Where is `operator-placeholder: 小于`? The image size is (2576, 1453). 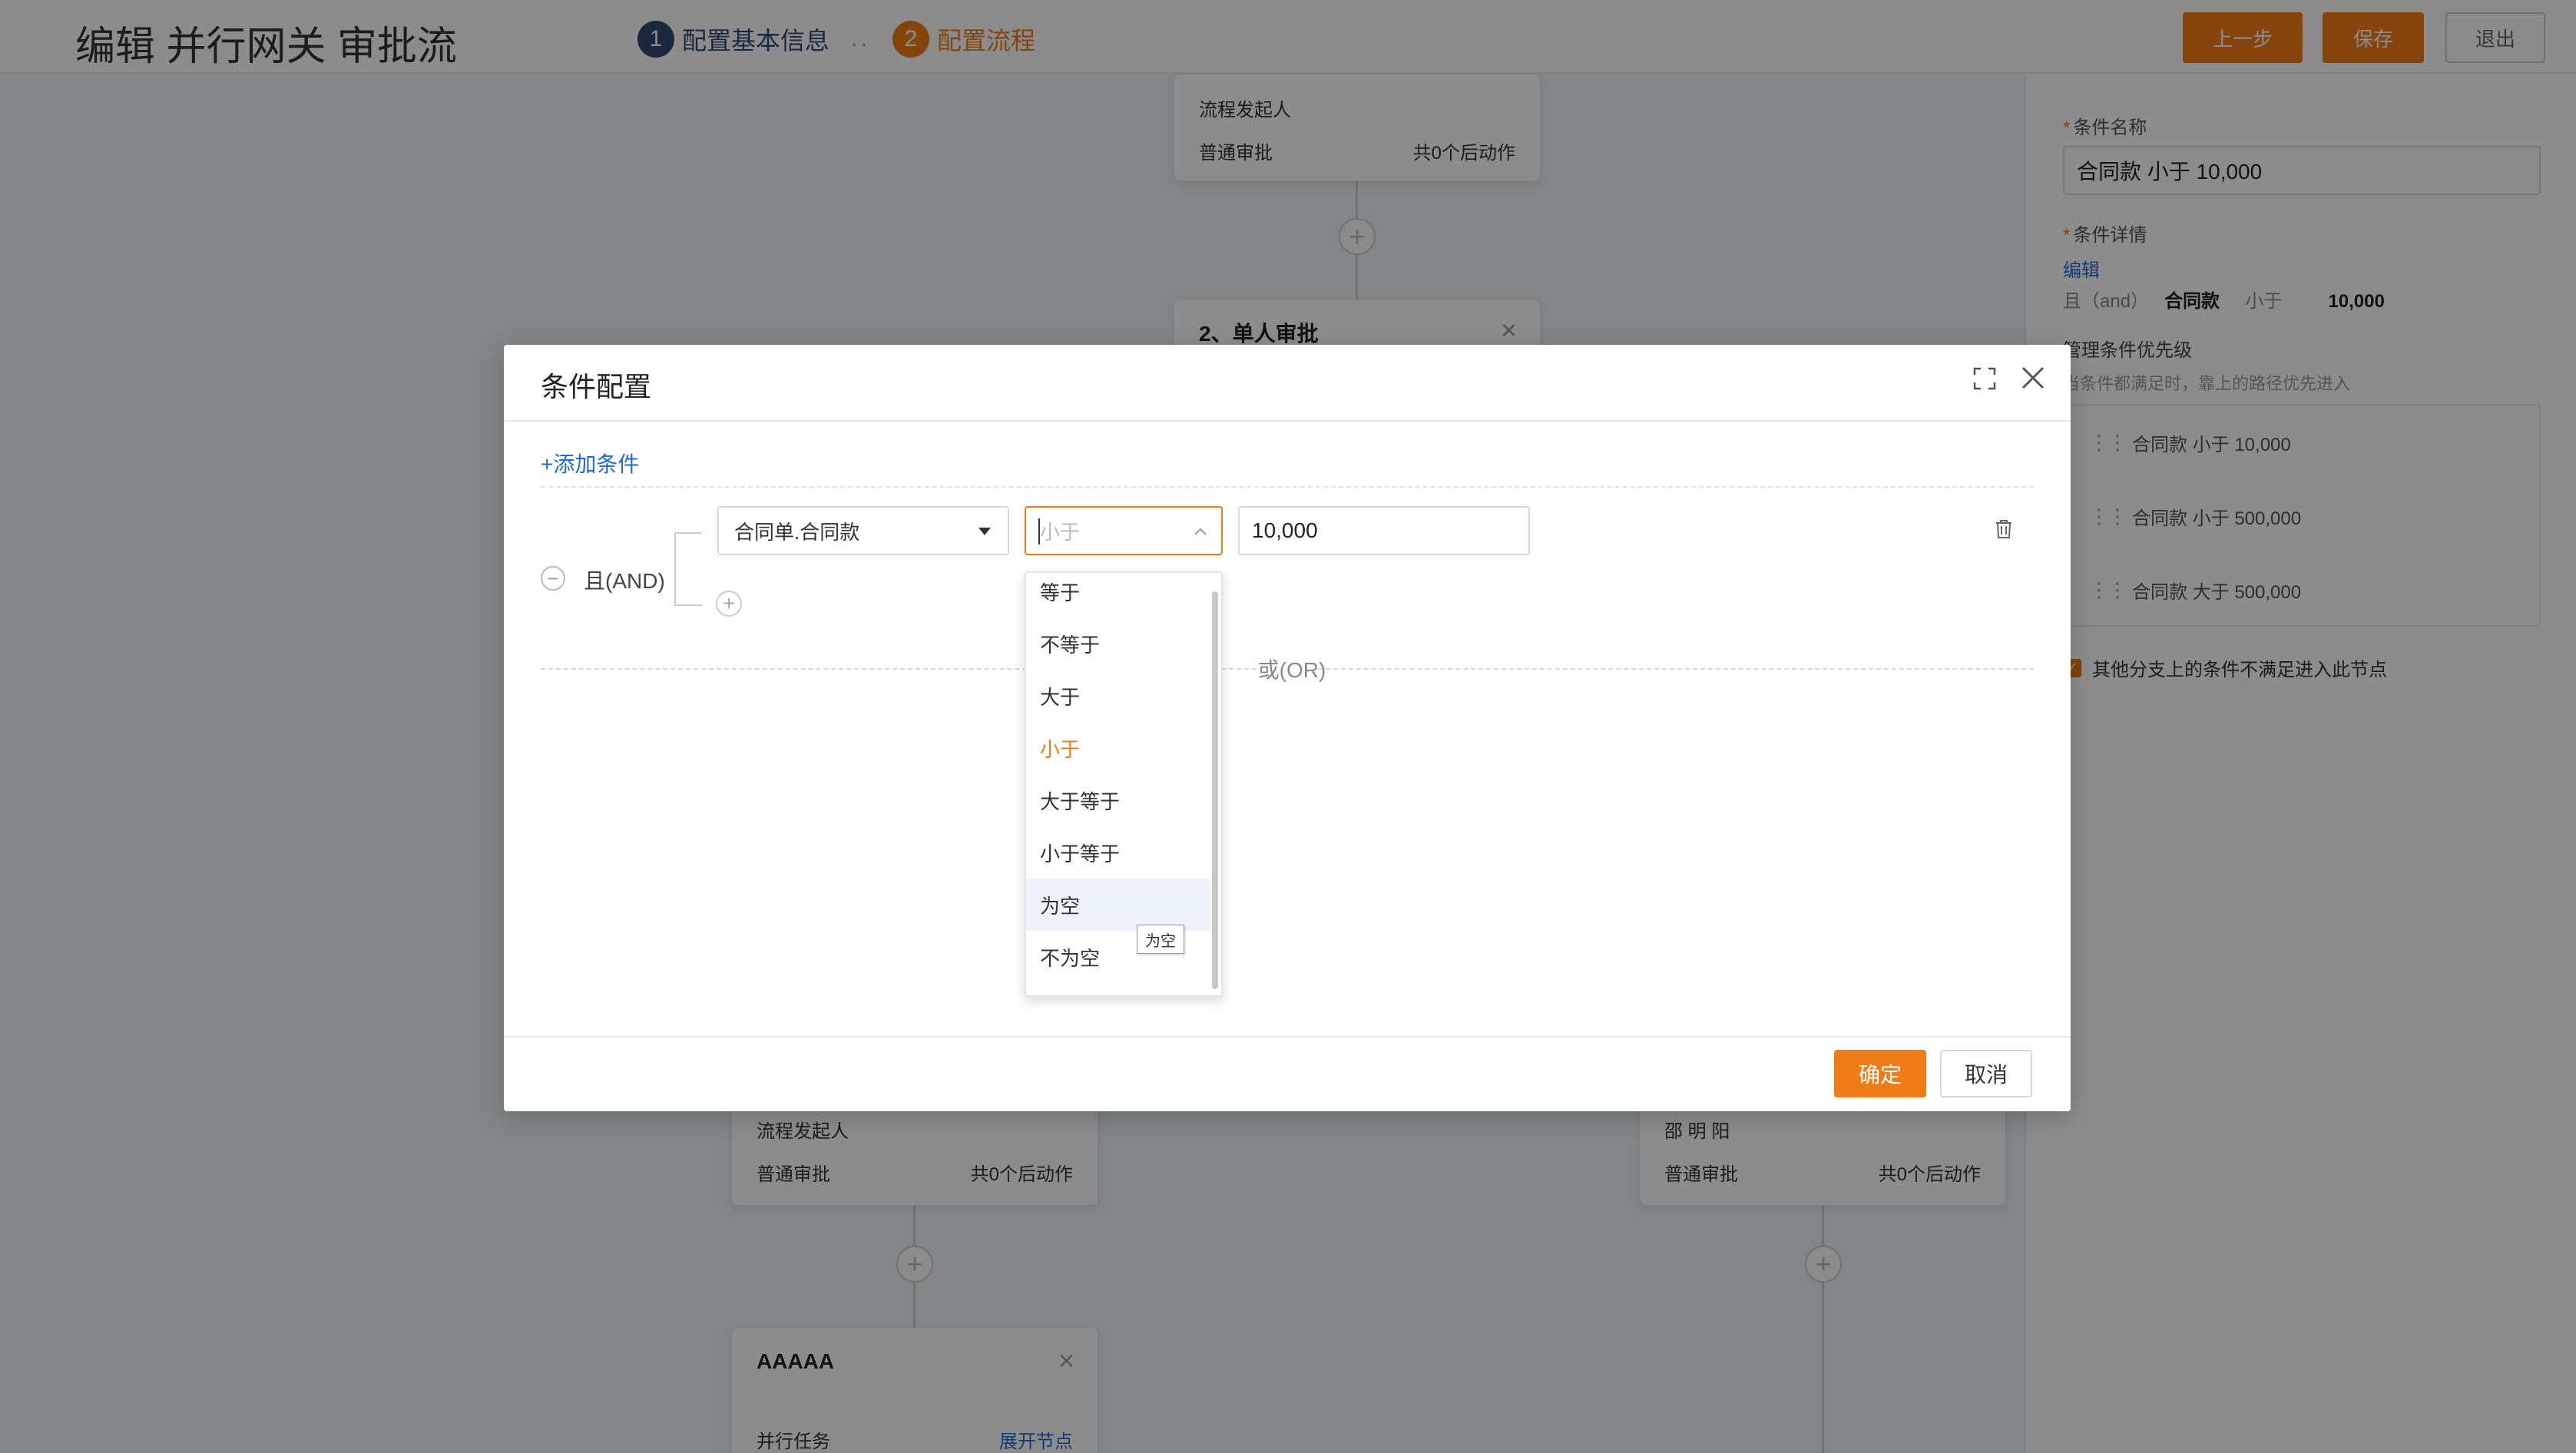
operator-placeholder: 小于 is located at coordinates (1060, 532).